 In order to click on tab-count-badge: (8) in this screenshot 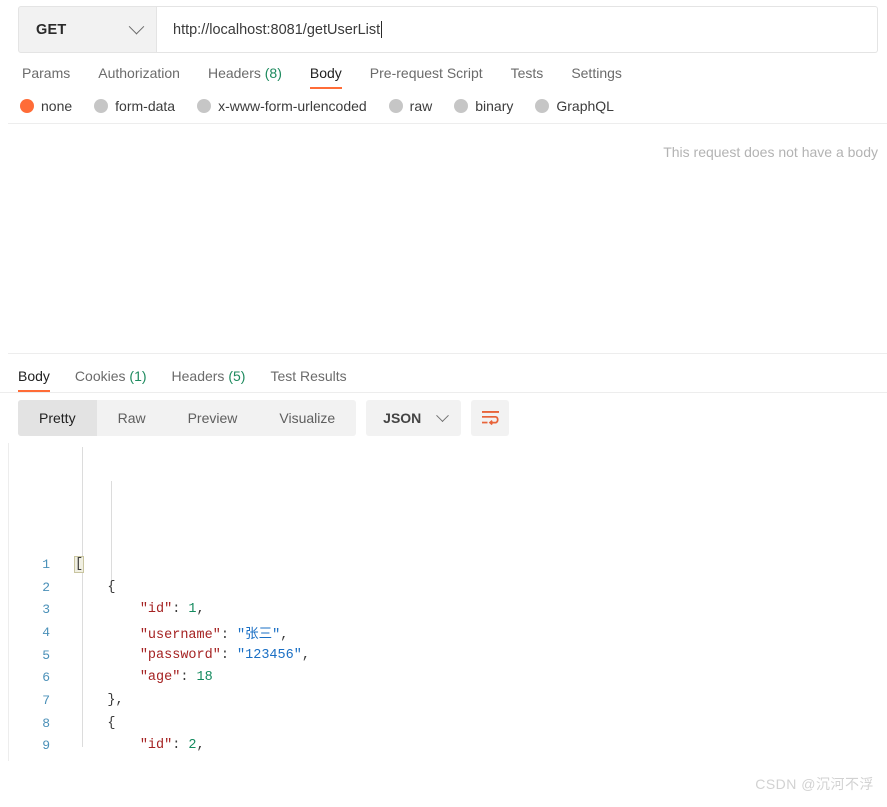, I will do `click(271, 73)`.